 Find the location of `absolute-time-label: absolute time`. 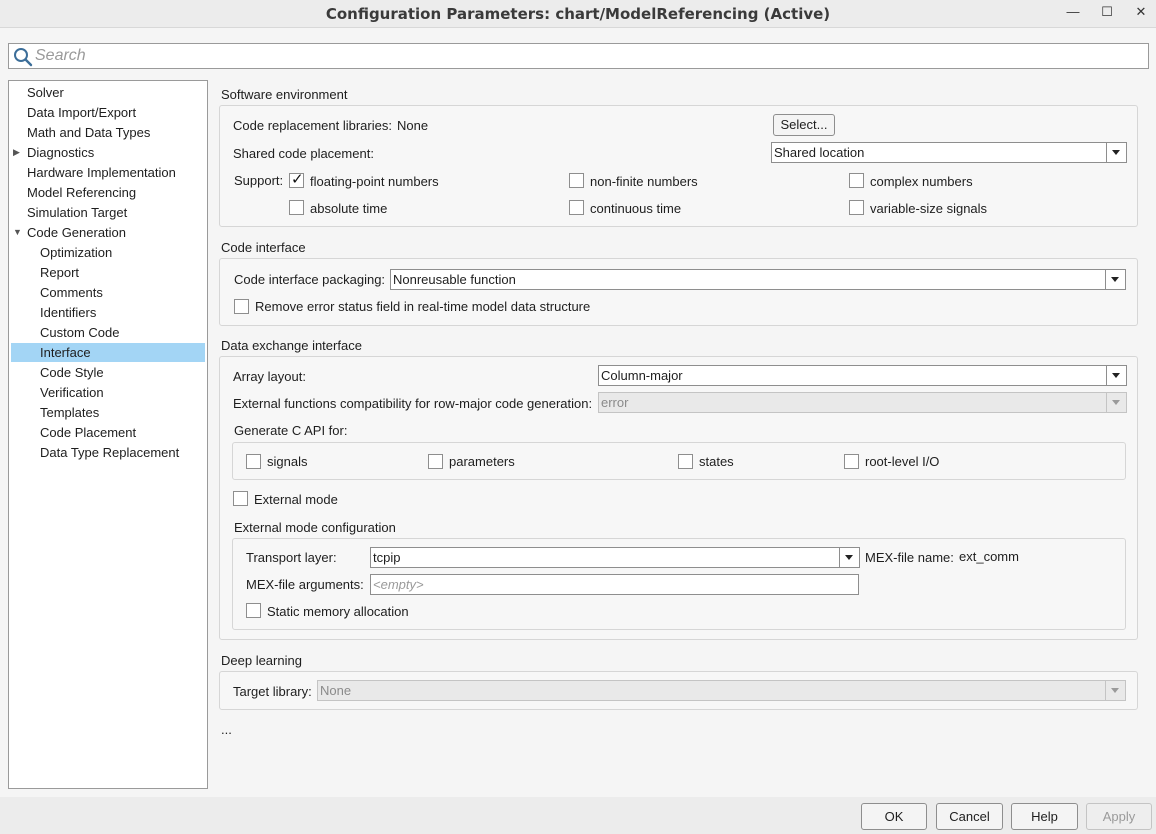

absolute-time-label: absolute time is located at coordinates (349, 208).